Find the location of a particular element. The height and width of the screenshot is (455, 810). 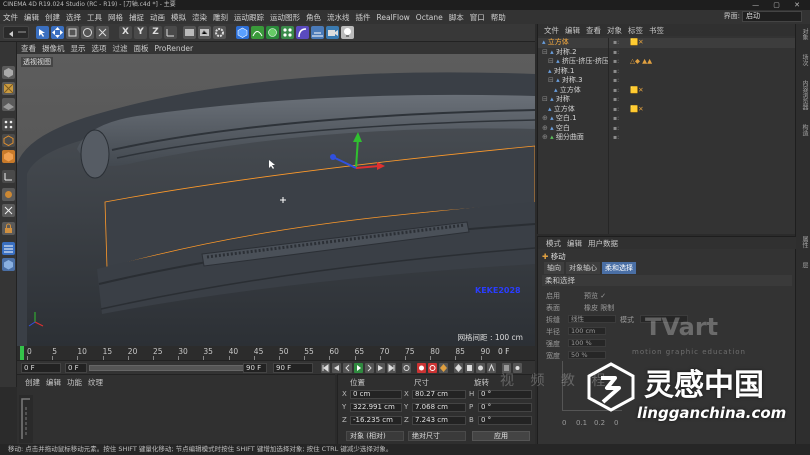

autokey-icon is located at coordinates (432, 368).